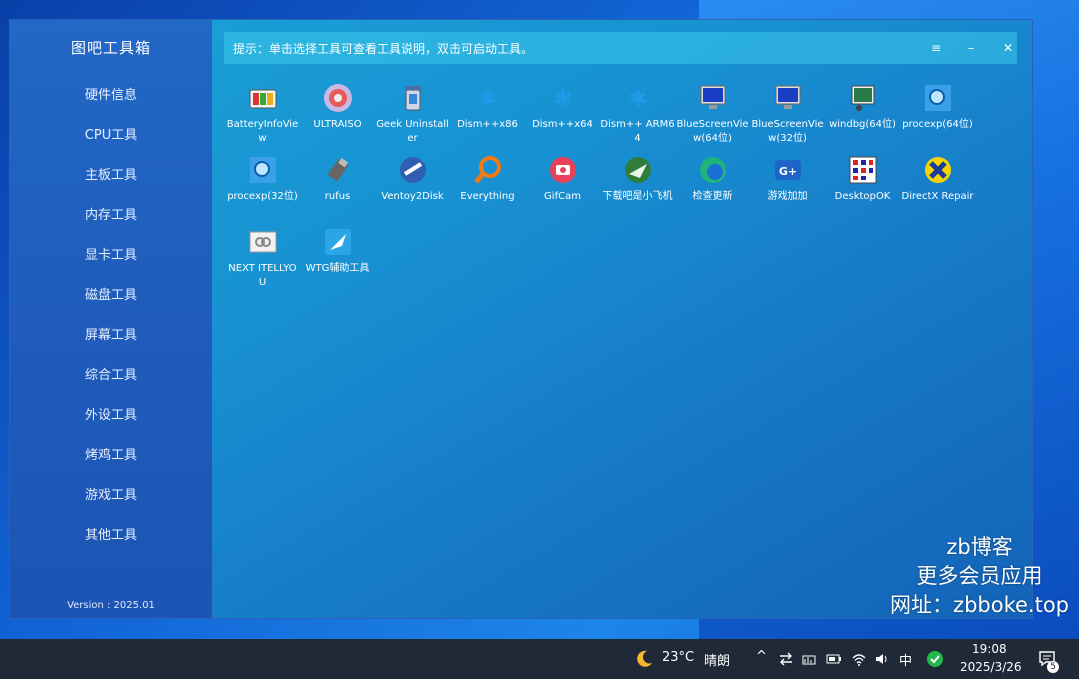  I want to click on tool-dism-arm64: ✱ Dism++ ARM64, so click(637, 114).